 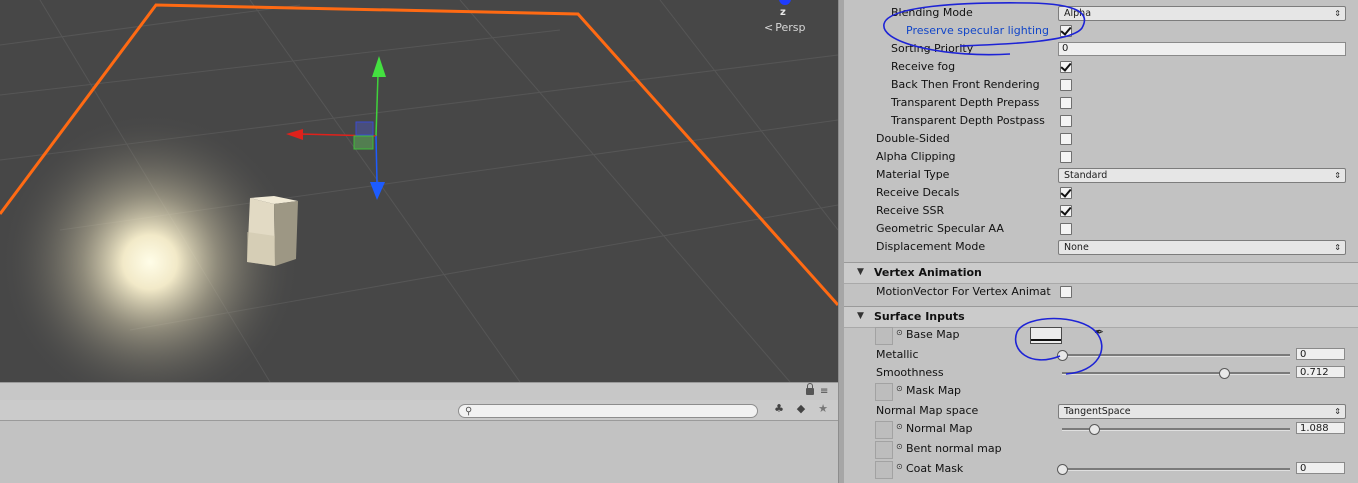 I want to click on bent-normal-texture-slot, so click(x=884, y=450).